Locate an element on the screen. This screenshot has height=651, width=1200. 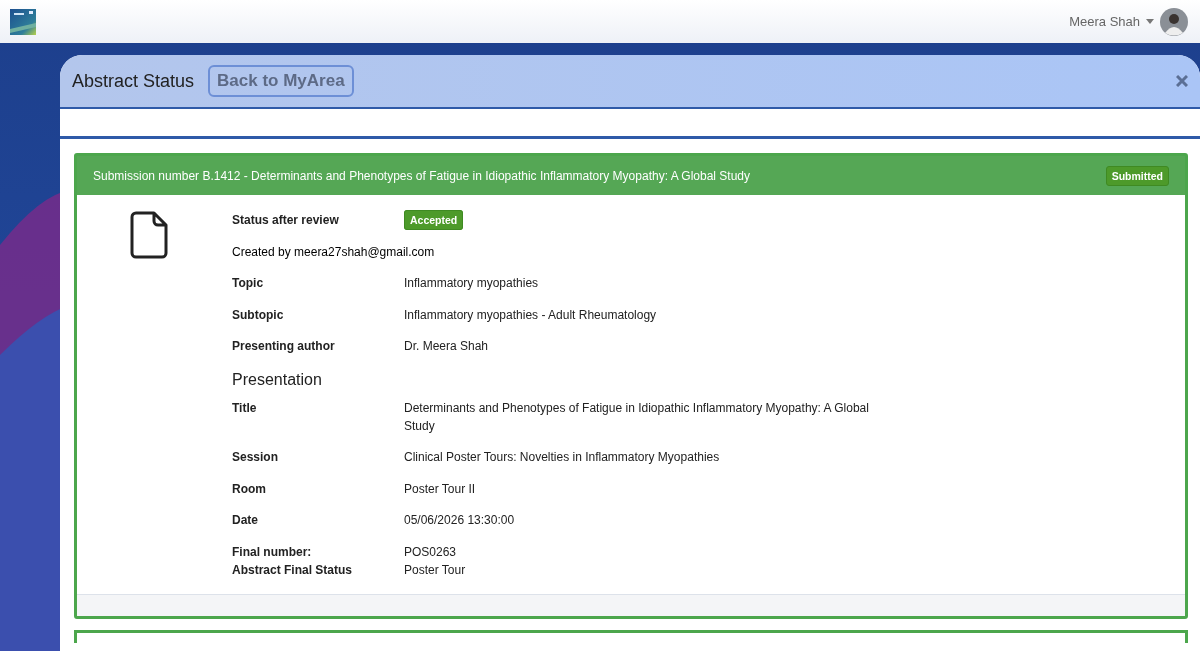
avatar-icon is located at coordinates (1174, 21).